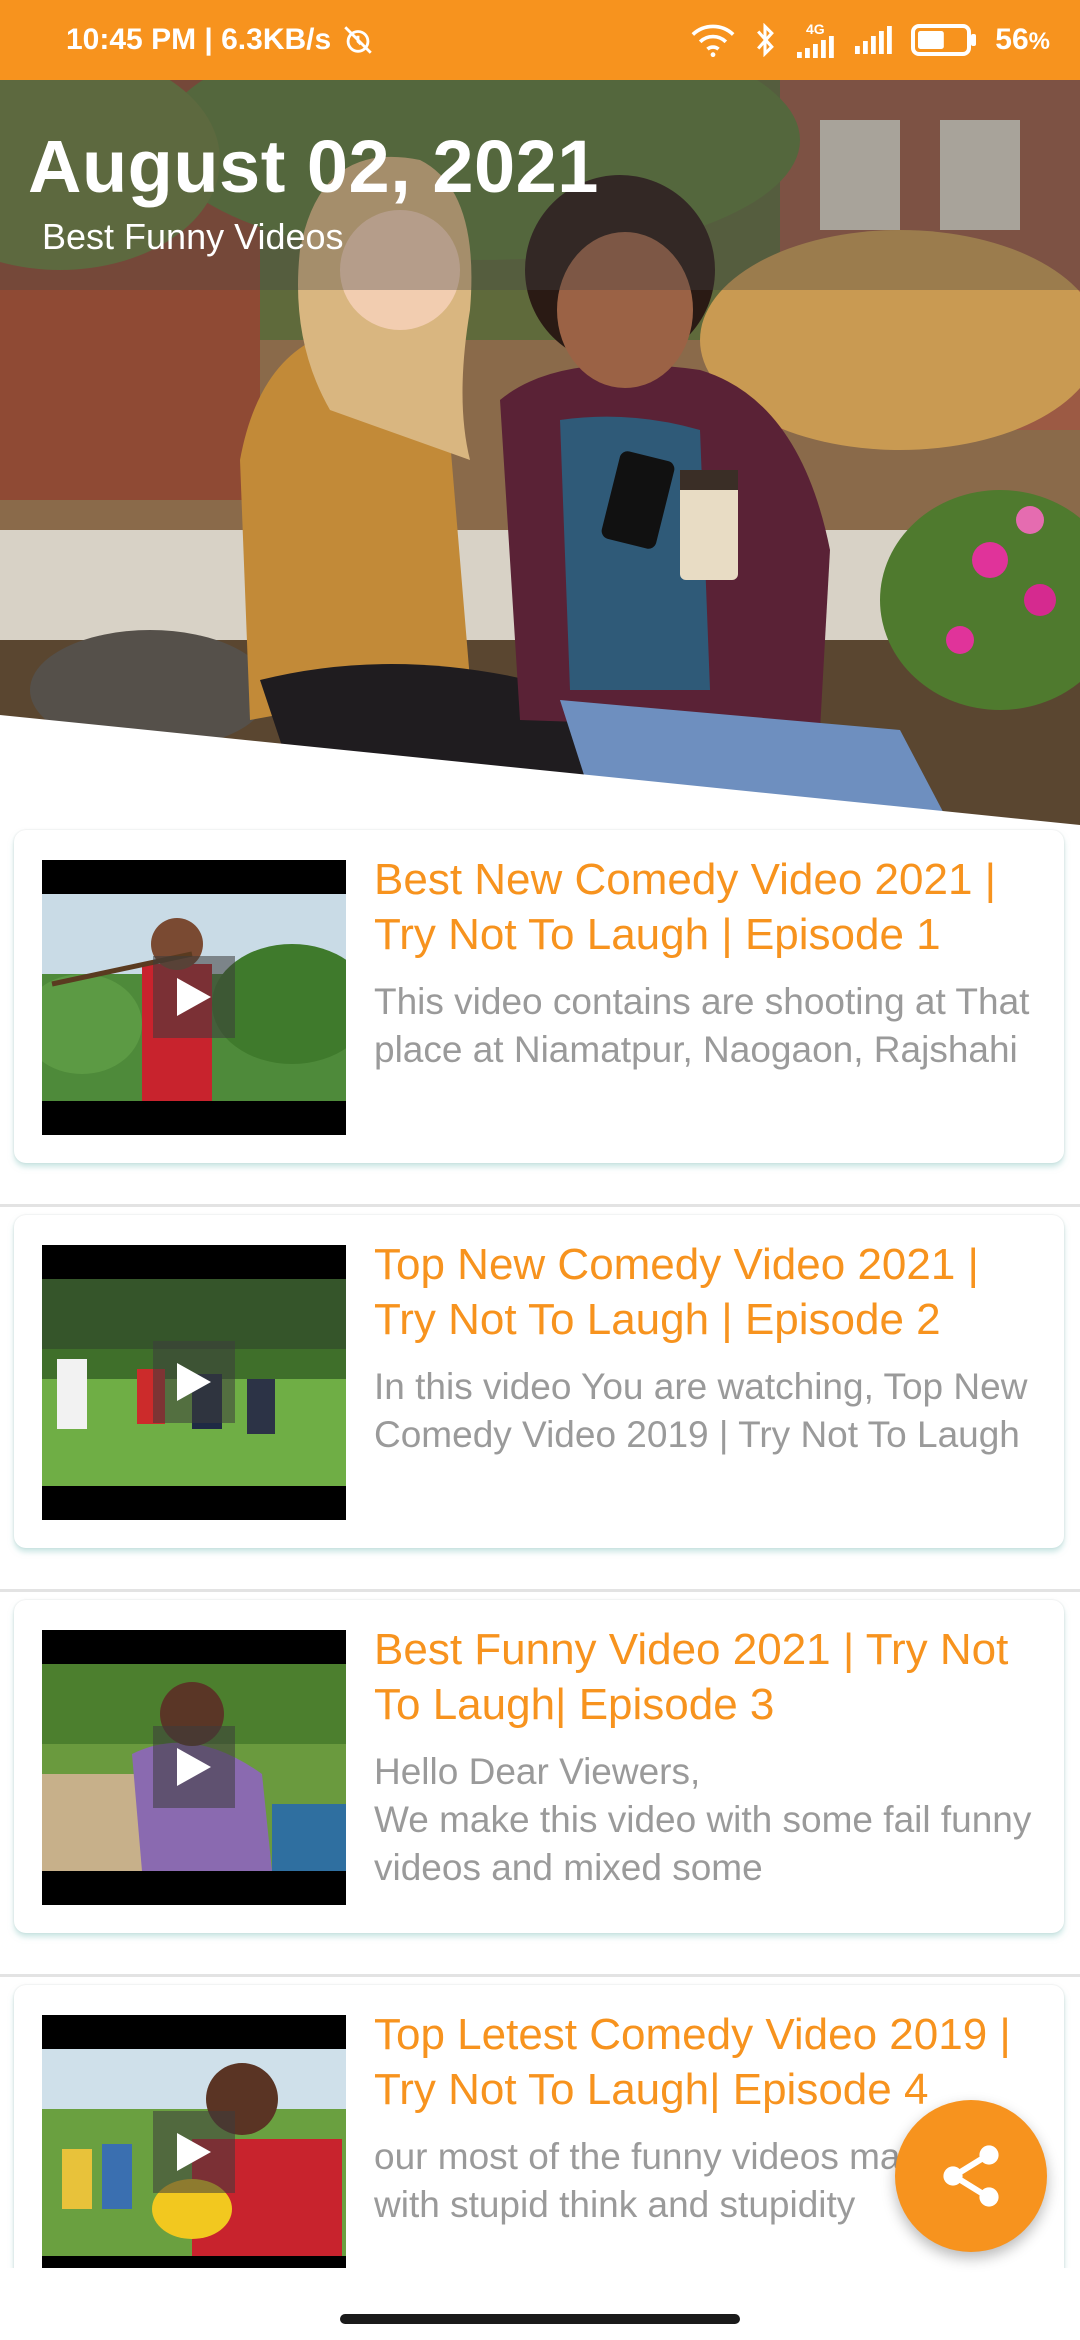 This screenshot has height=2340, width=1080. I want to click on battery-icon, so click(944, 40).